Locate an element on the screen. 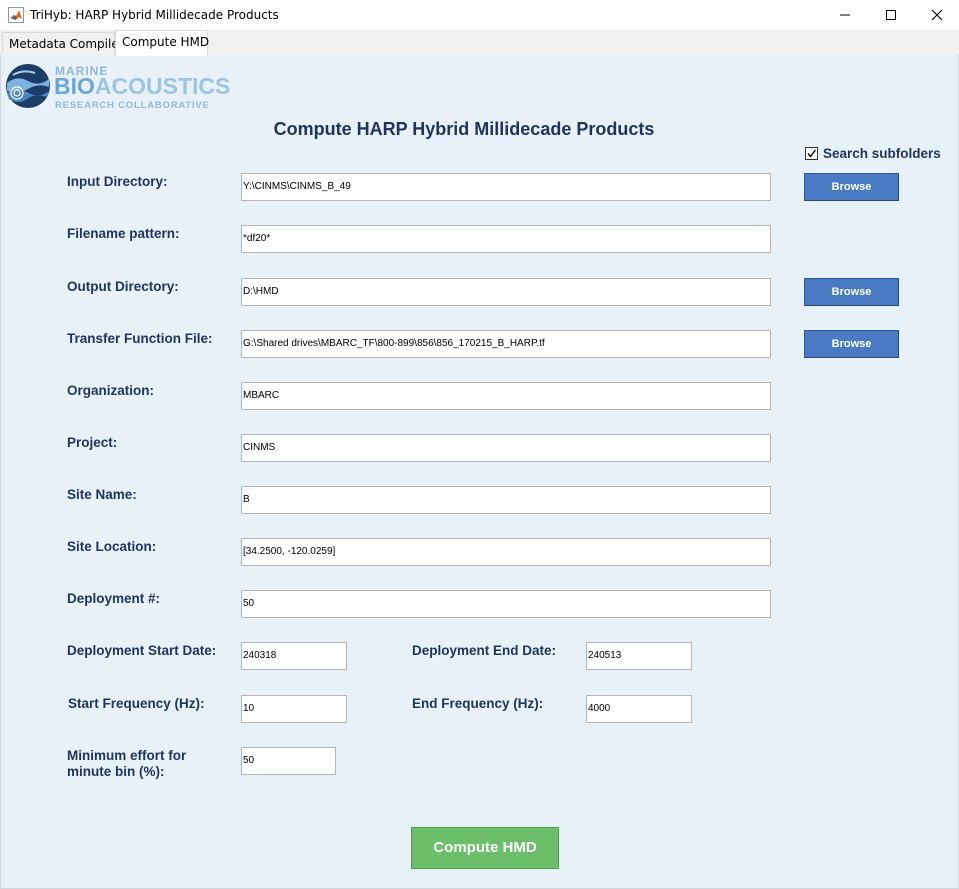 The width and height of the screenshot is (959, 889). input-directory-field: Y:\CINMS\CINMS_B_49 is located at coordinates (506, 187).